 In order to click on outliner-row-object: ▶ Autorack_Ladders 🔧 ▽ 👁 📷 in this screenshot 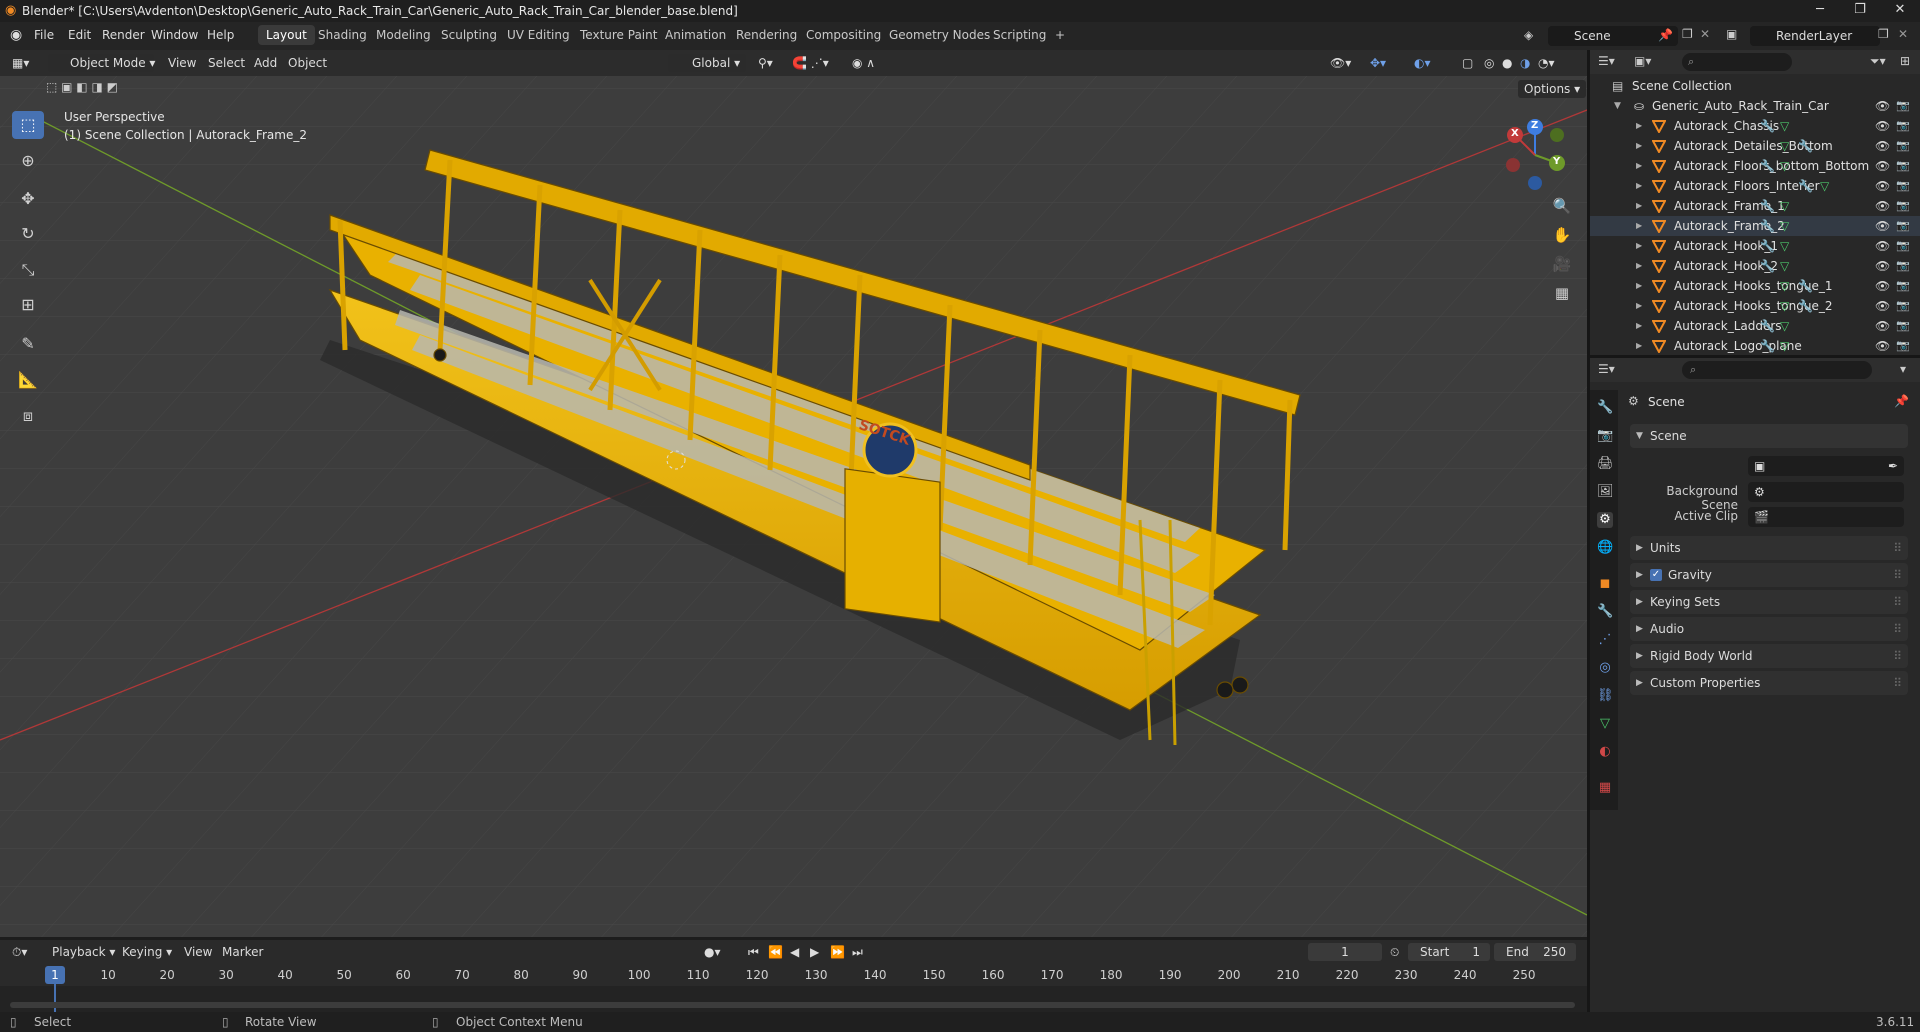, I will do `click(1755, 326)`.